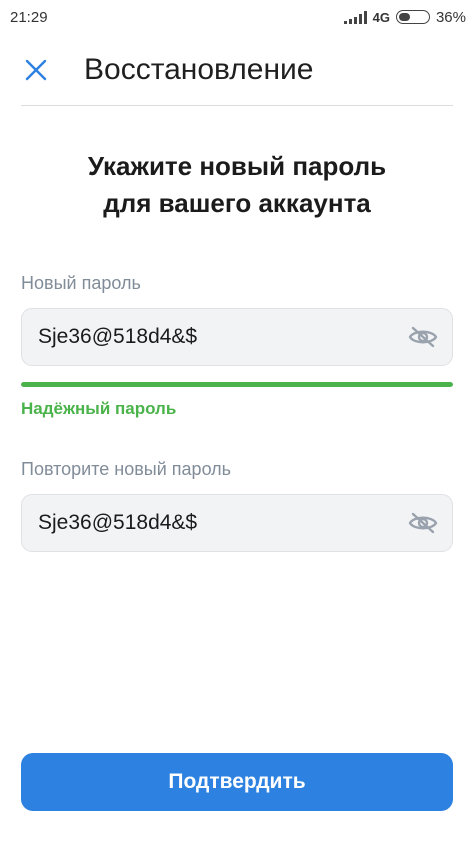 The image size is (474, 843). Describe the element at coordinates (208, 337) in the screenshot. I see `new-password-input` at that location.